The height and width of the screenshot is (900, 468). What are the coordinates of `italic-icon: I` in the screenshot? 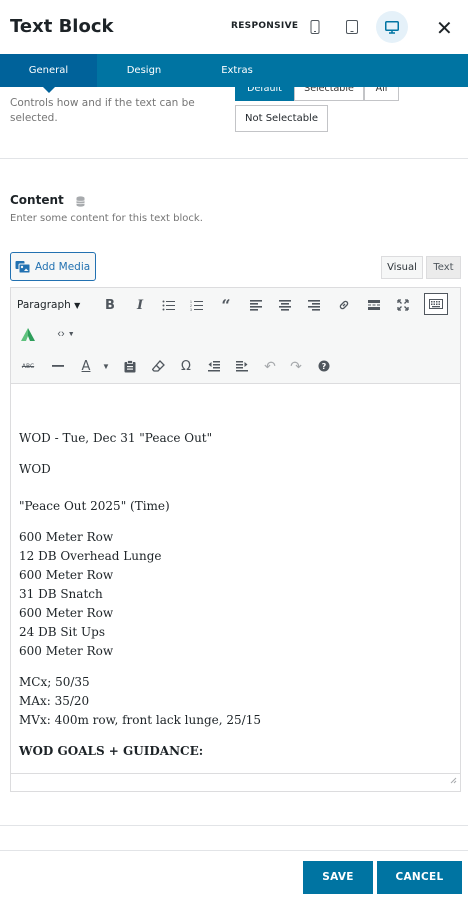 It's located at (140, 305).